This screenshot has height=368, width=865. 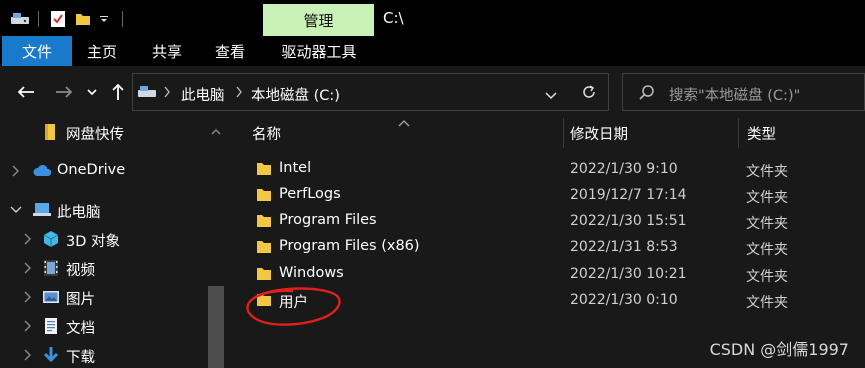 I want to click on table-row: Program Files 2022/1/30 15:51 文件夹, so click(x=555, y=222).